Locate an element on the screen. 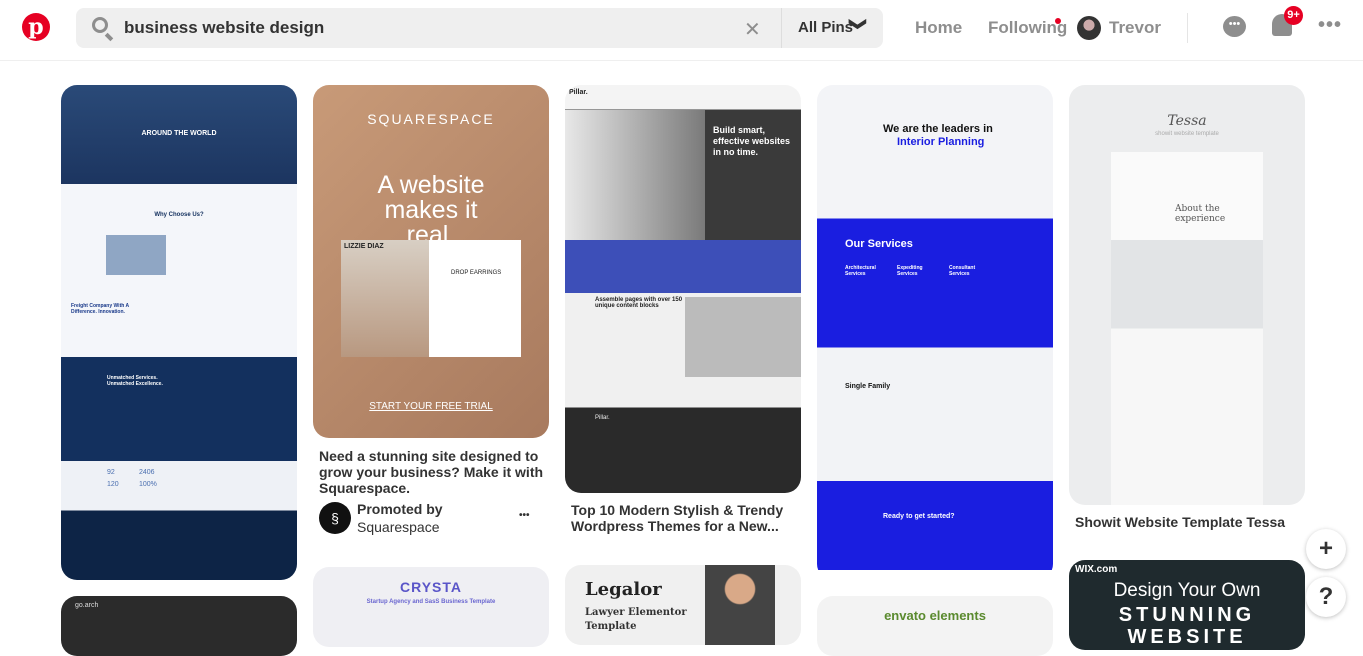  pin-image: envato elements is located at coordinates (935, 626).